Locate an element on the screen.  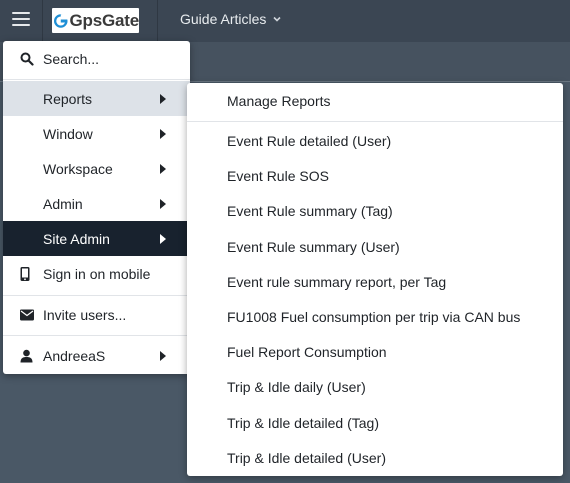
report-item: Event Rule summary (User) is located at coordinates (375, 246).